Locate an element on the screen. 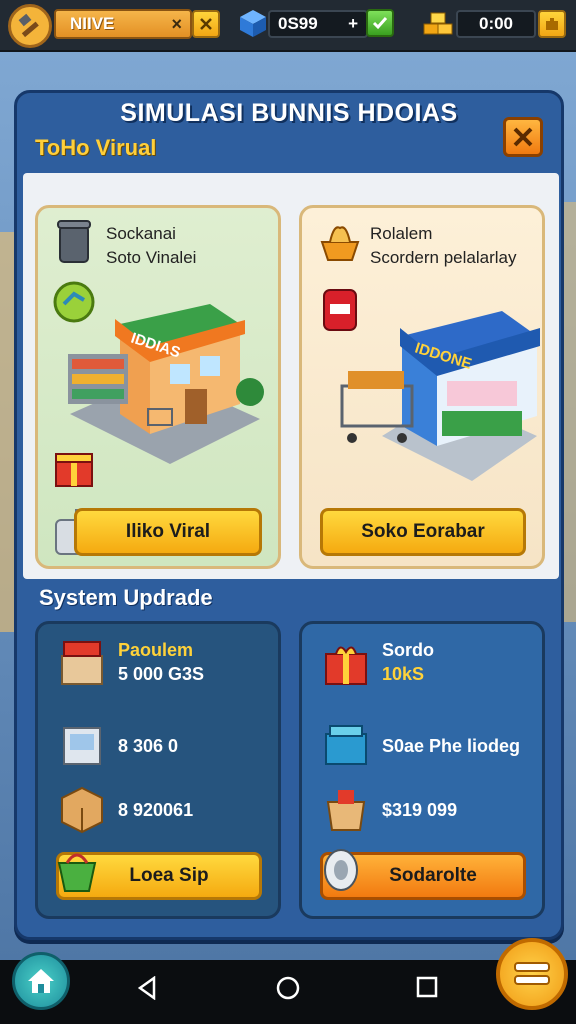 This screenshot has width=576, height=1024. upgrade-row: Sordo 10kS is located at coordinates (428, 664).